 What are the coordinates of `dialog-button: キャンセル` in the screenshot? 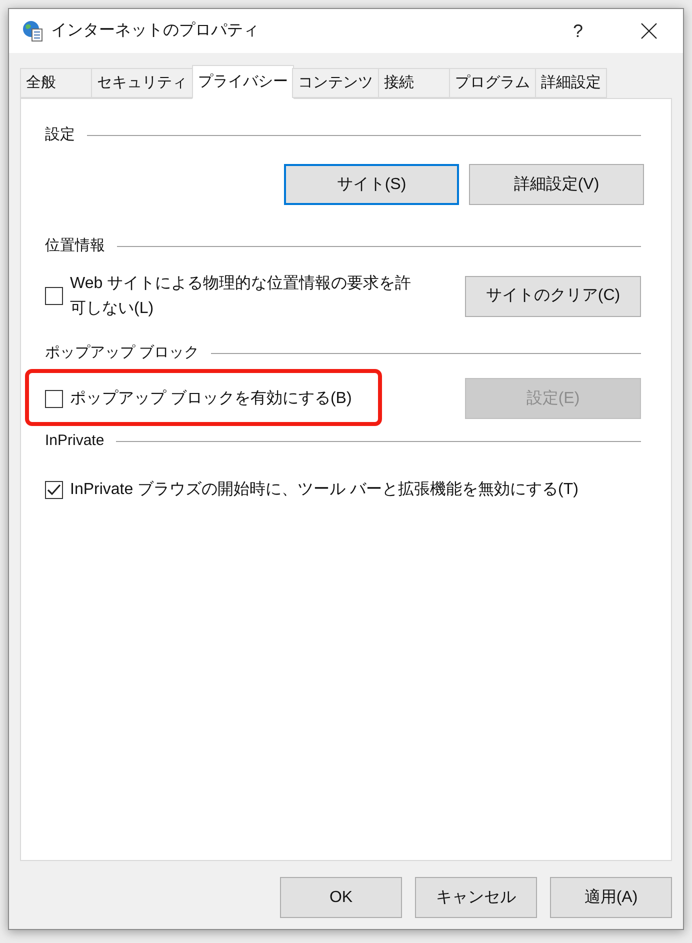 It's located at (476, 897).